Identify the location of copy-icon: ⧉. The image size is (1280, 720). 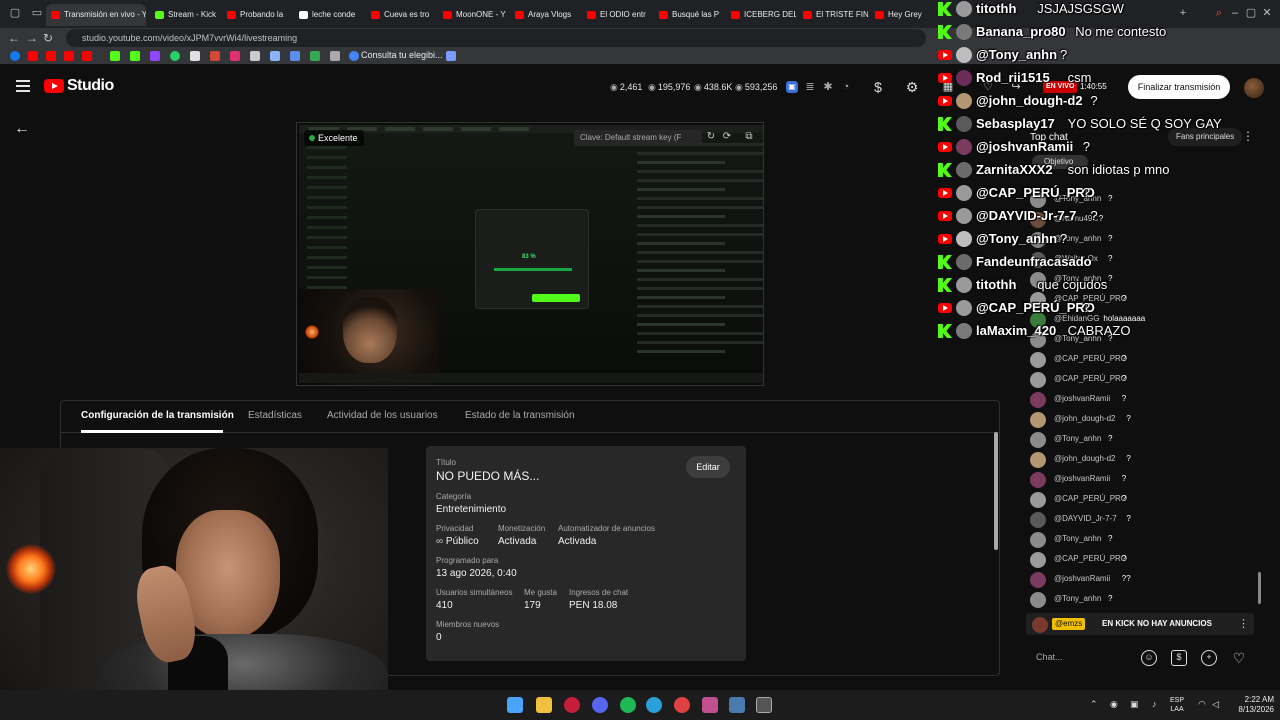
(749, 137).